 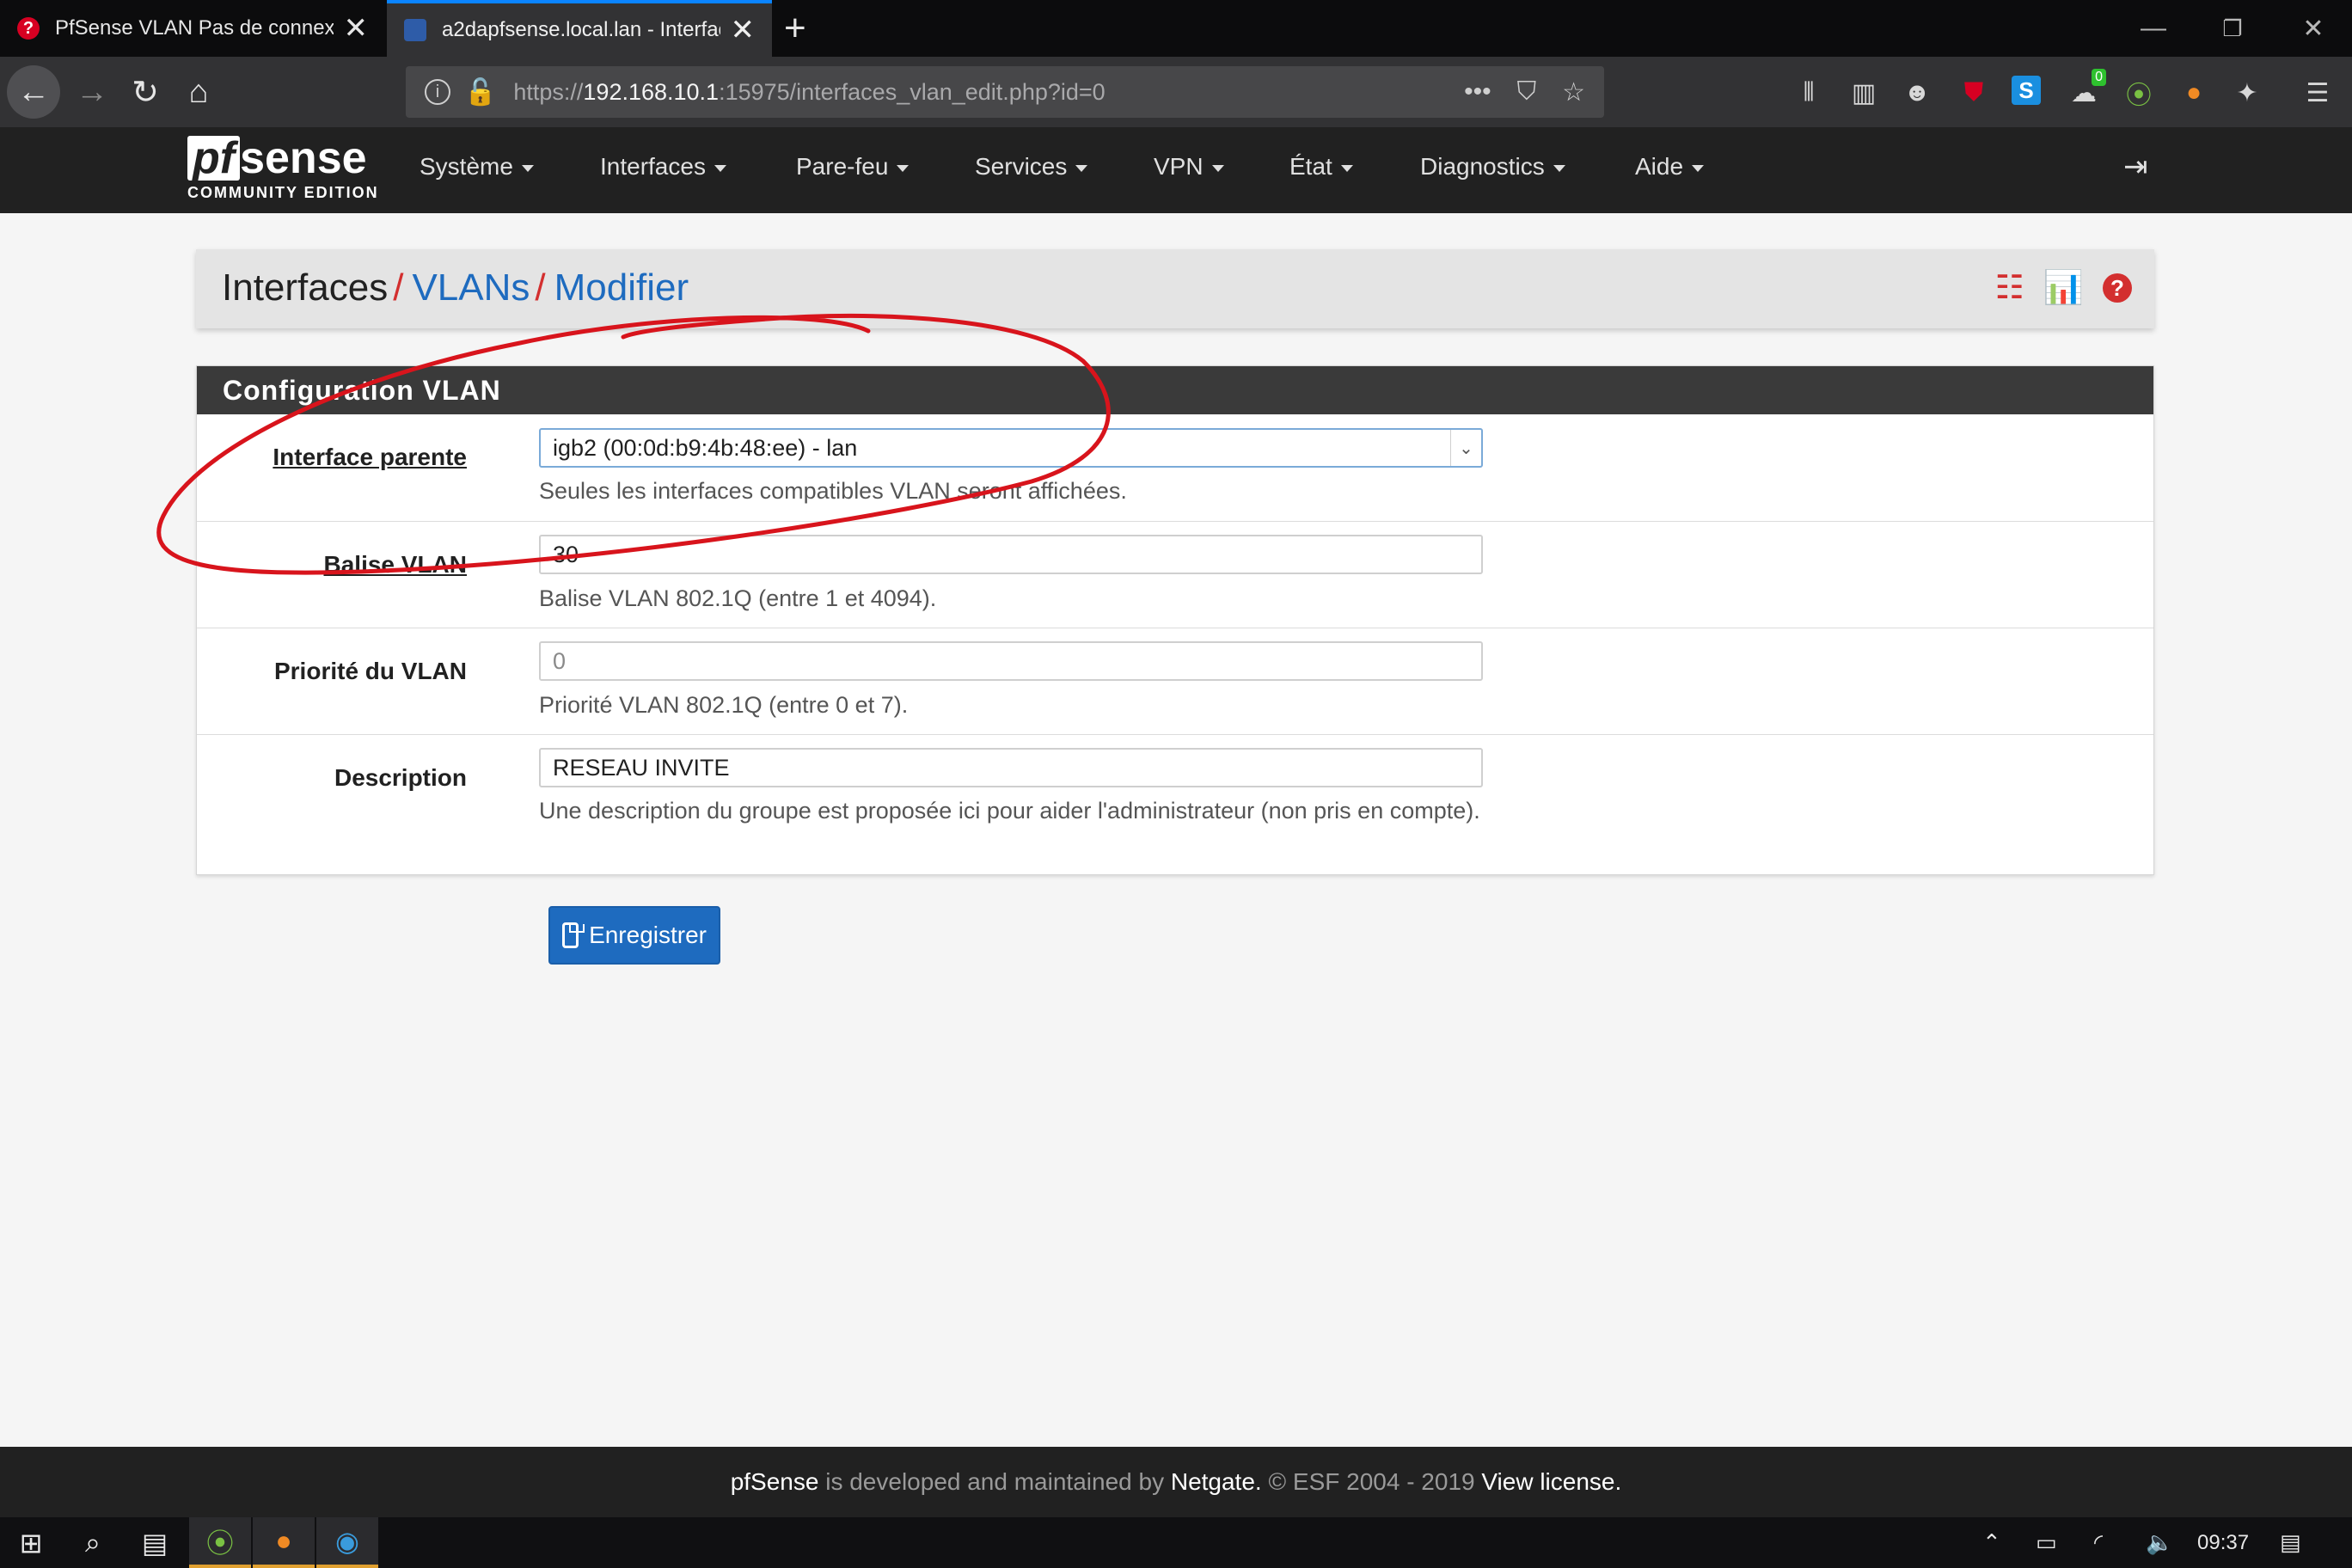 I want to click on wifi-icon: ◜, so click(x=2098, y=1542).